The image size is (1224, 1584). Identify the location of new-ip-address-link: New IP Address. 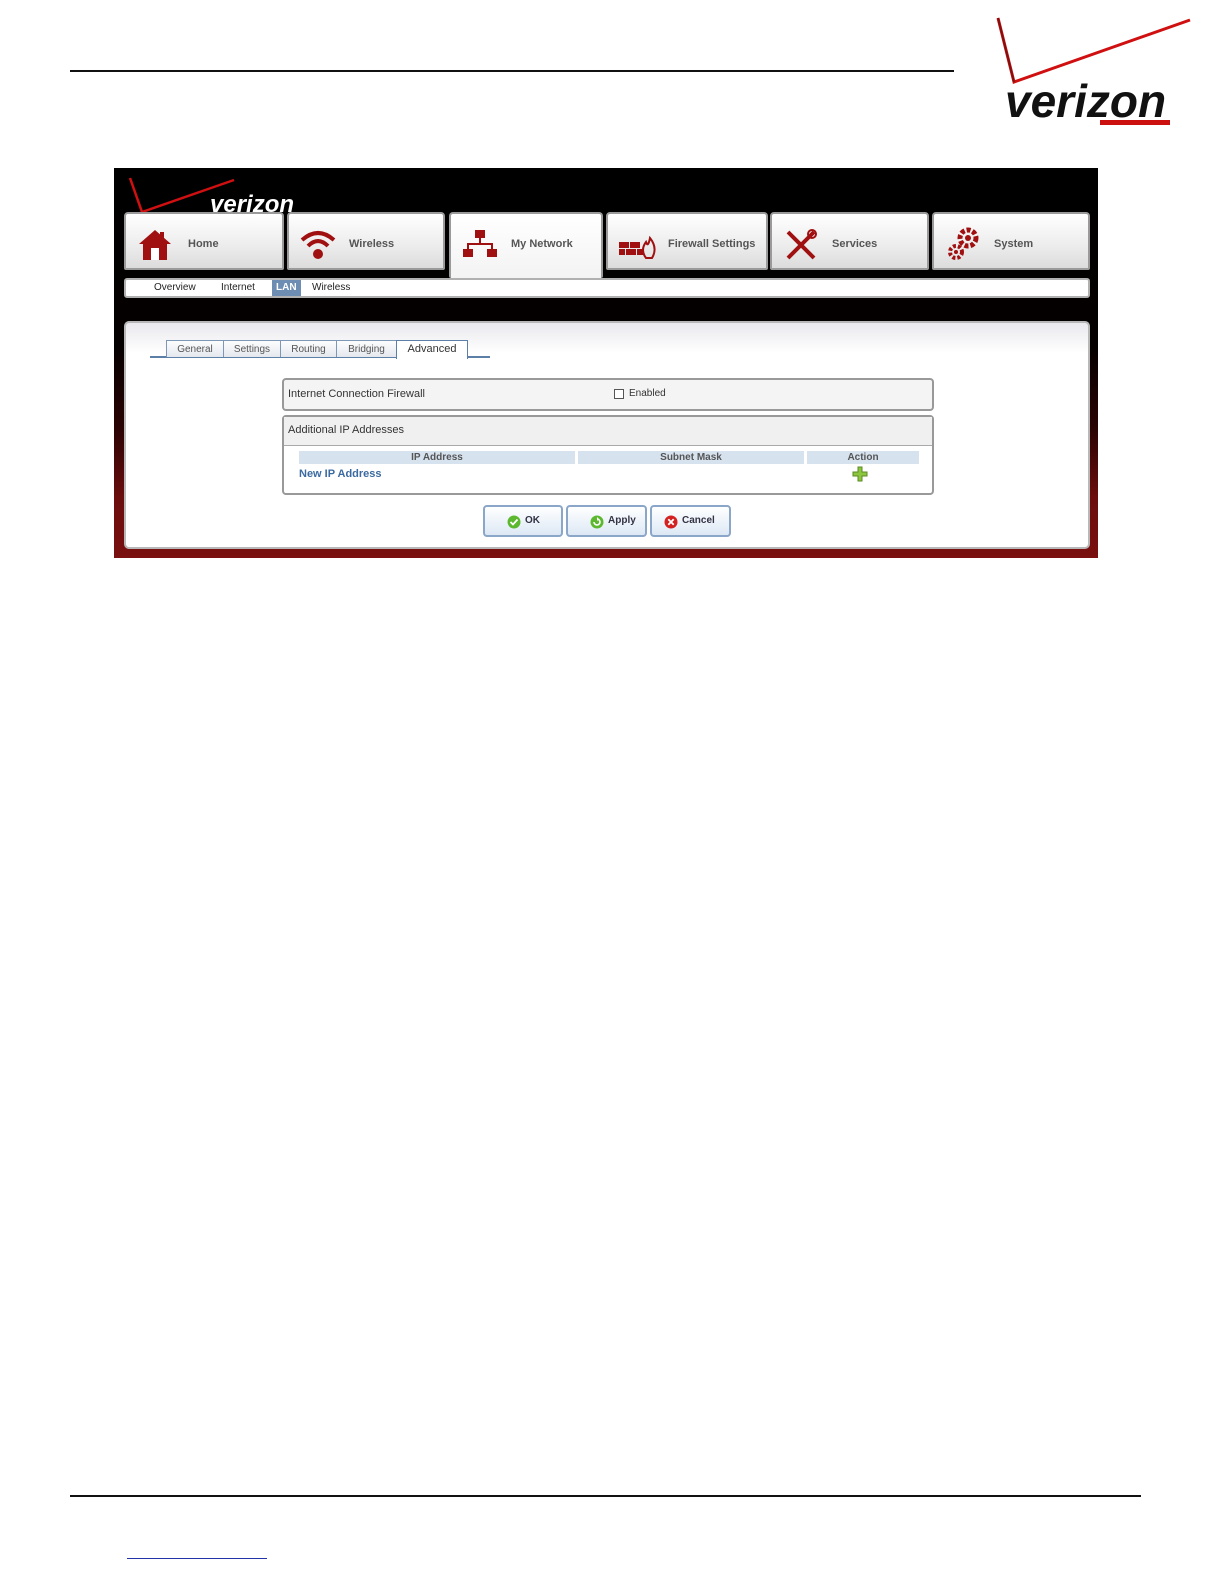
(340, 474).